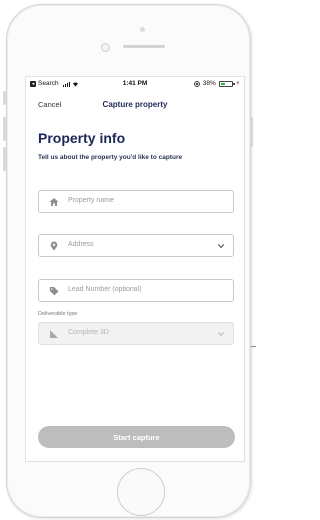 This screenshot has height=520, width=320. Describe the element at coordinates (54, 202) in the screenshot. I see `house-icon` at that location.